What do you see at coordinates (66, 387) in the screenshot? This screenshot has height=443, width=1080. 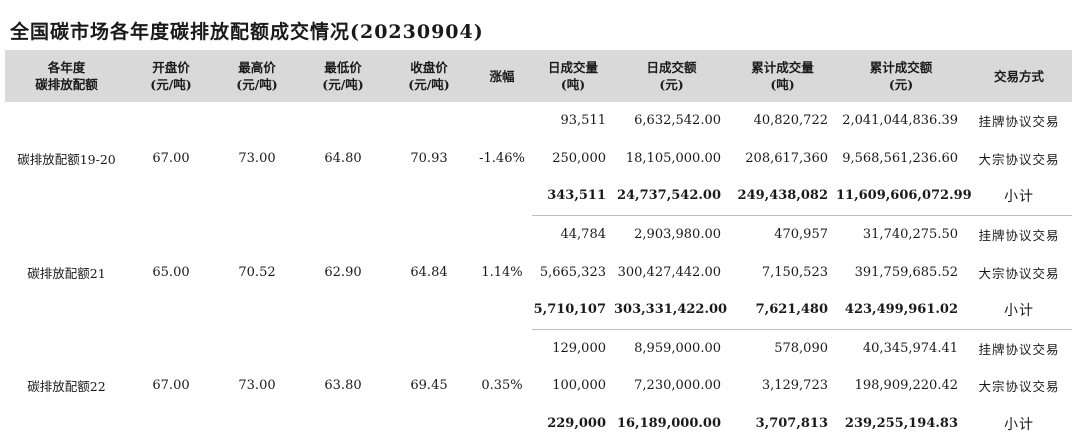 I see `quota-name-cell: 碳排放配额22` at bounding box center [66, 387].